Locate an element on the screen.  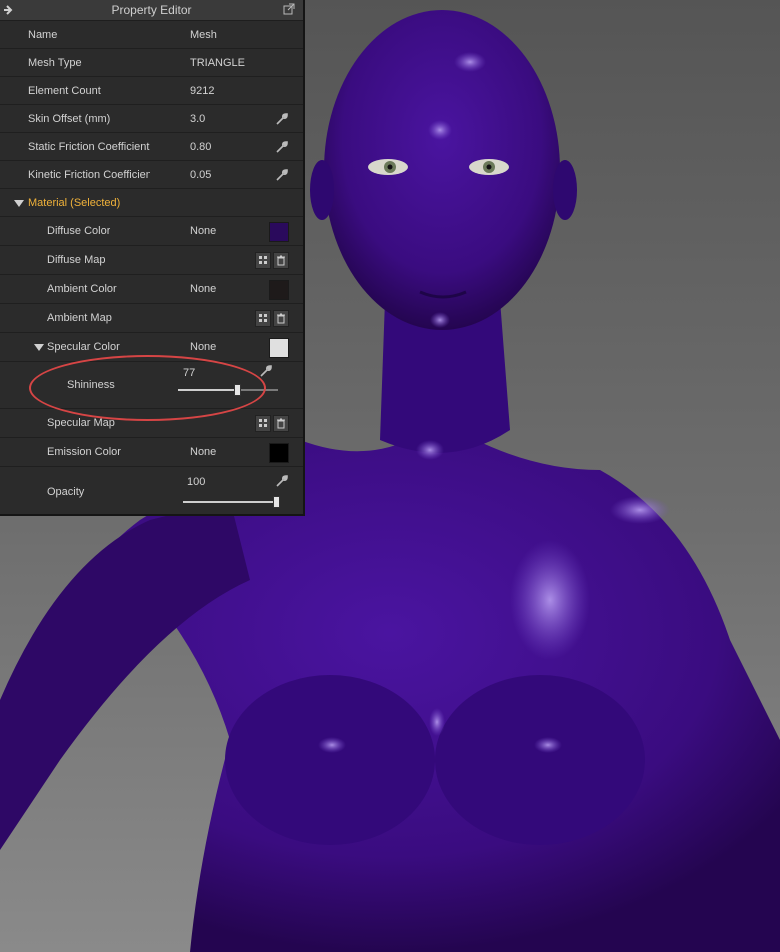
property-label: Specular Map is located at coordinates (81, 423).